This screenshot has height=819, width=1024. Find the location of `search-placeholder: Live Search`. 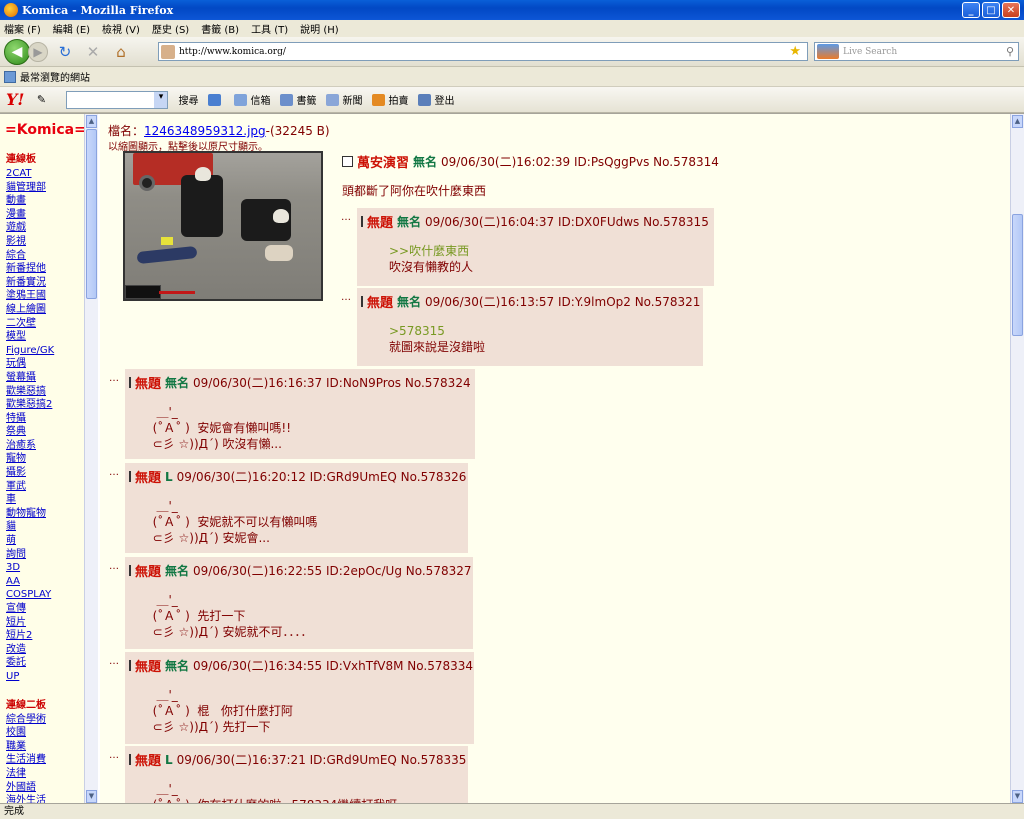

search-placeholder: Live Search is located at coordinates (870, 52).